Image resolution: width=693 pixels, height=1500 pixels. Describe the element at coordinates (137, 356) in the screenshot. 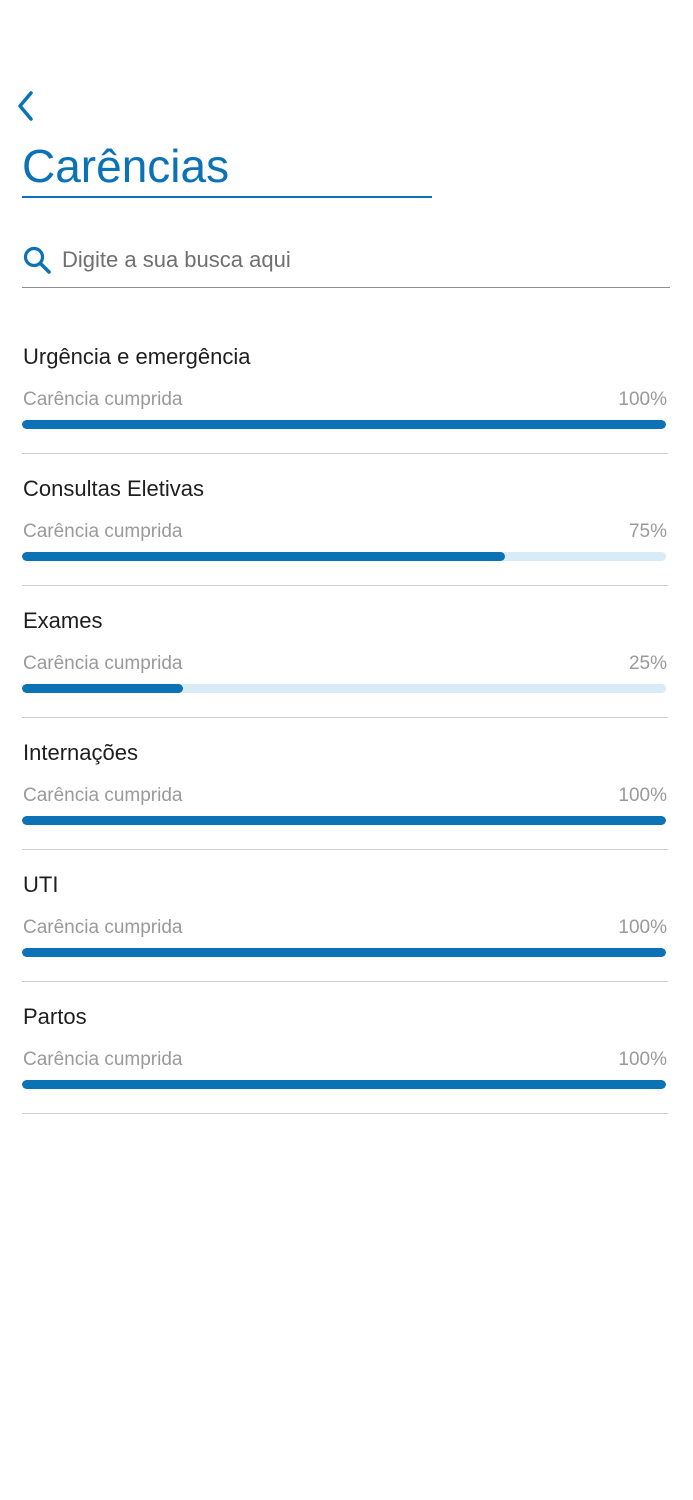

I see `item-title: Urgência e emergência` at that location.